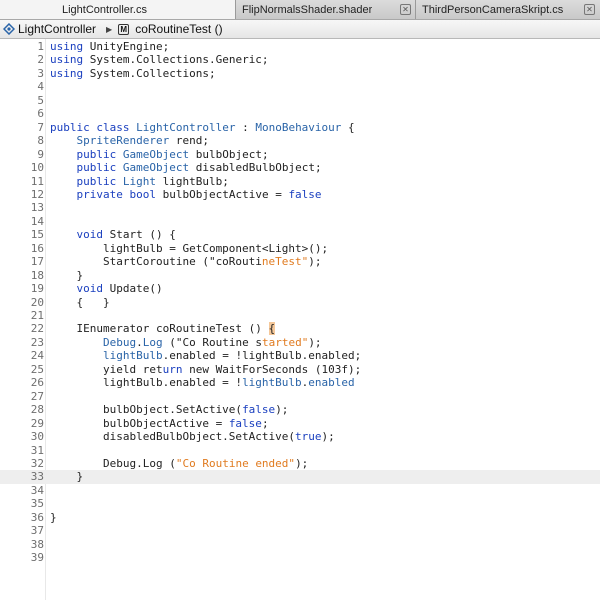 Image resolution: width=600 pixels, height=600 pixels. What do you see at coordinates (37, 262) in the screenshot?
I see `line-number: 17` at bounding box center [37, 262].